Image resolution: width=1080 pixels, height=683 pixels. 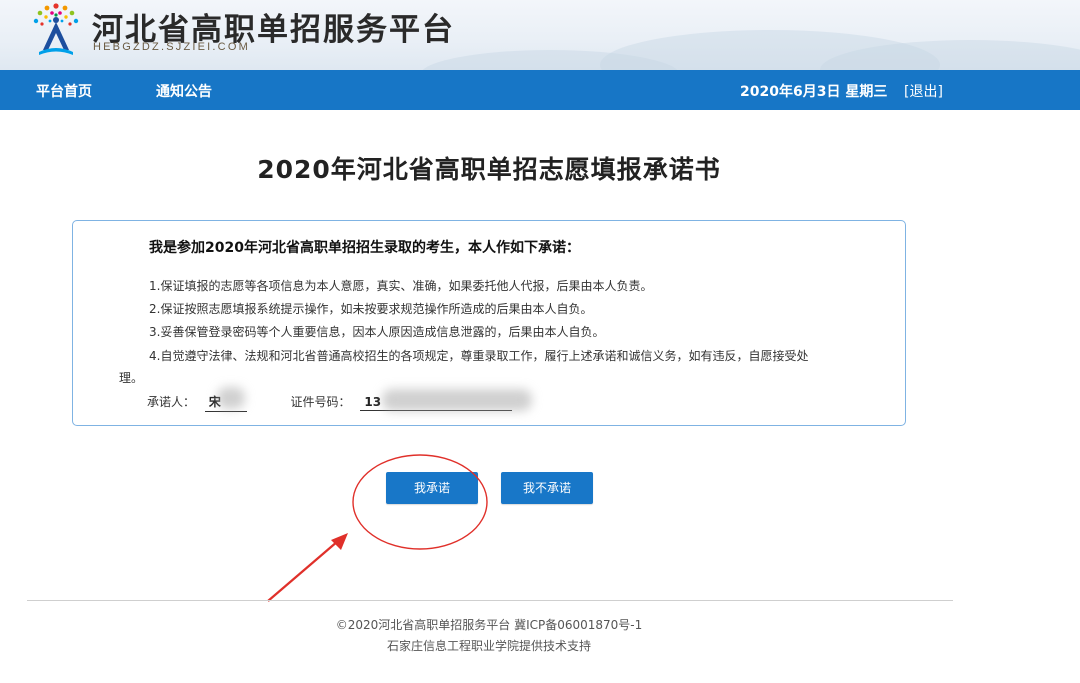 I want to click on agree-button: 我承诺, so click(x=432, y=488).